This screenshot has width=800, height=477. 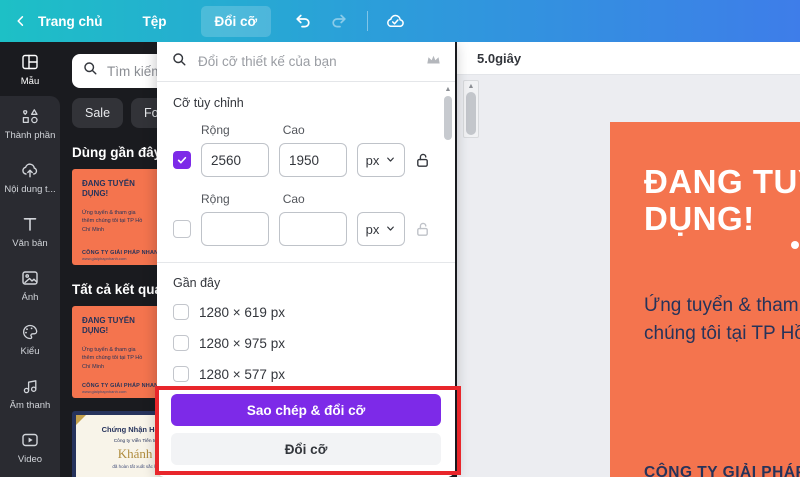 What do you see at coordinates (302, 343) in the screenshot?
I see `recent-size-option: 1280 × 975 px` at bounding box center [302, 343].